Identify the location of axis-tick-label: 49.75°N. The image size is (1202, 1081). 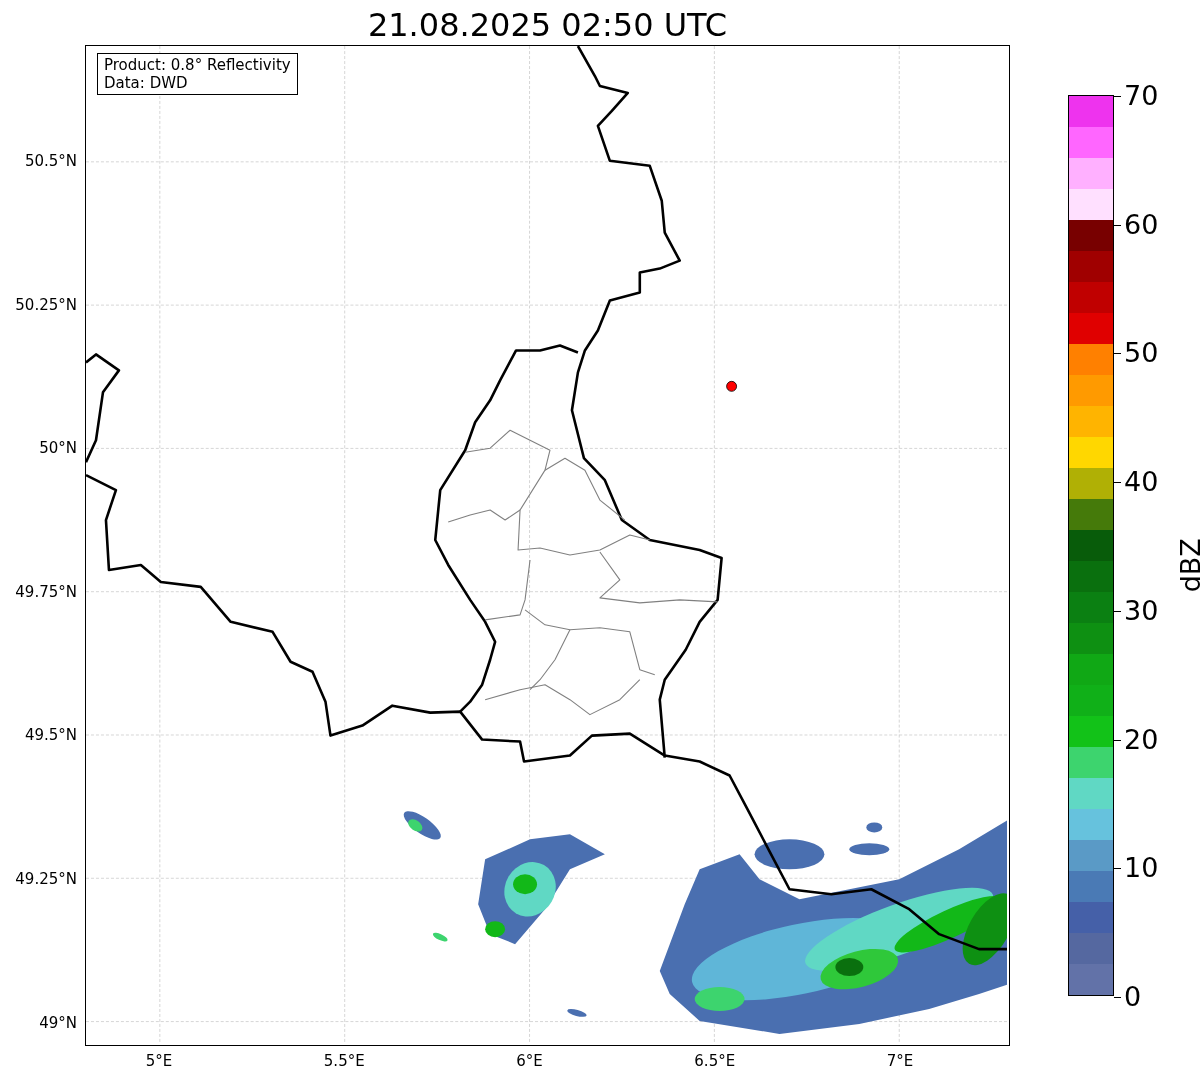
(46, 592).